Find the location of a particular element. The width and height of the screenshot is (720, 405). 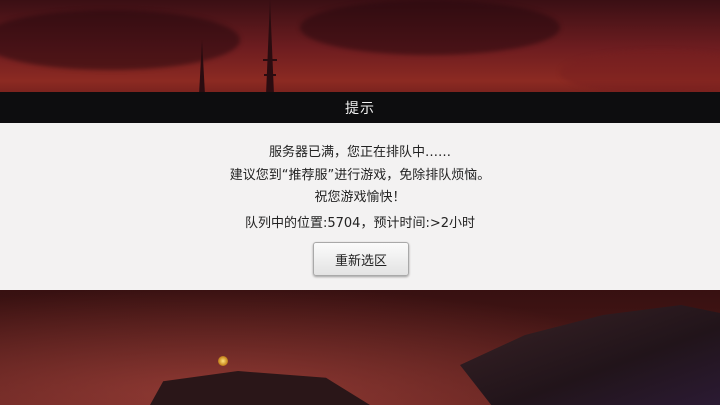

glowing-orb is located at coordinates (223, 361).